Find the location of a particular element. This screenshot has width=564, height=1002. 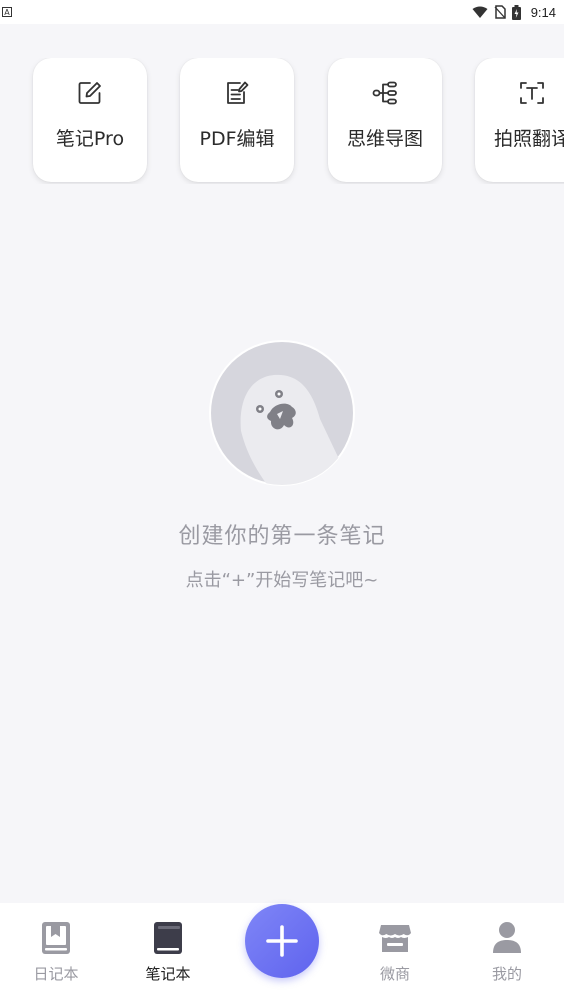

shortcut-label: 笔记Pro is located at coordinates (90, 139).